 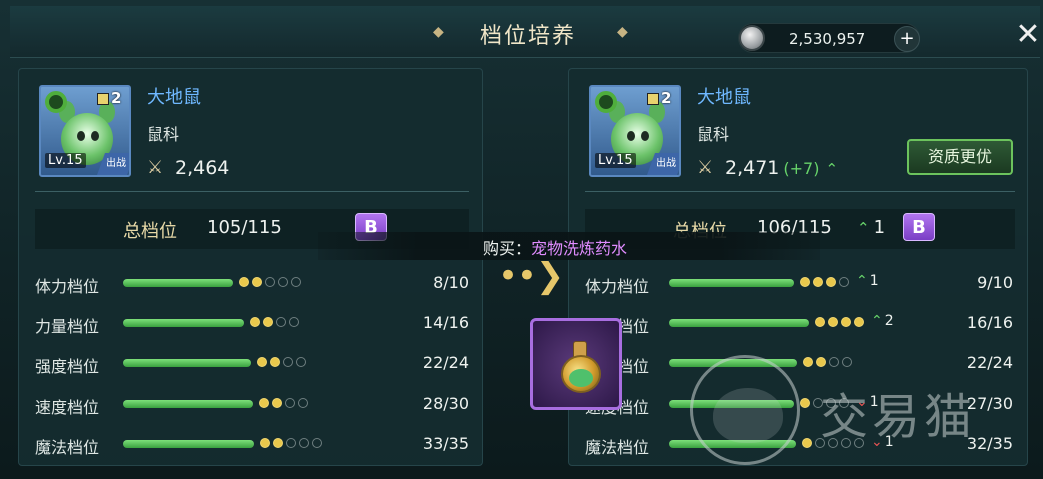 I want to click on currency-display: 2,530,957 +, so click(x=829, y=38).